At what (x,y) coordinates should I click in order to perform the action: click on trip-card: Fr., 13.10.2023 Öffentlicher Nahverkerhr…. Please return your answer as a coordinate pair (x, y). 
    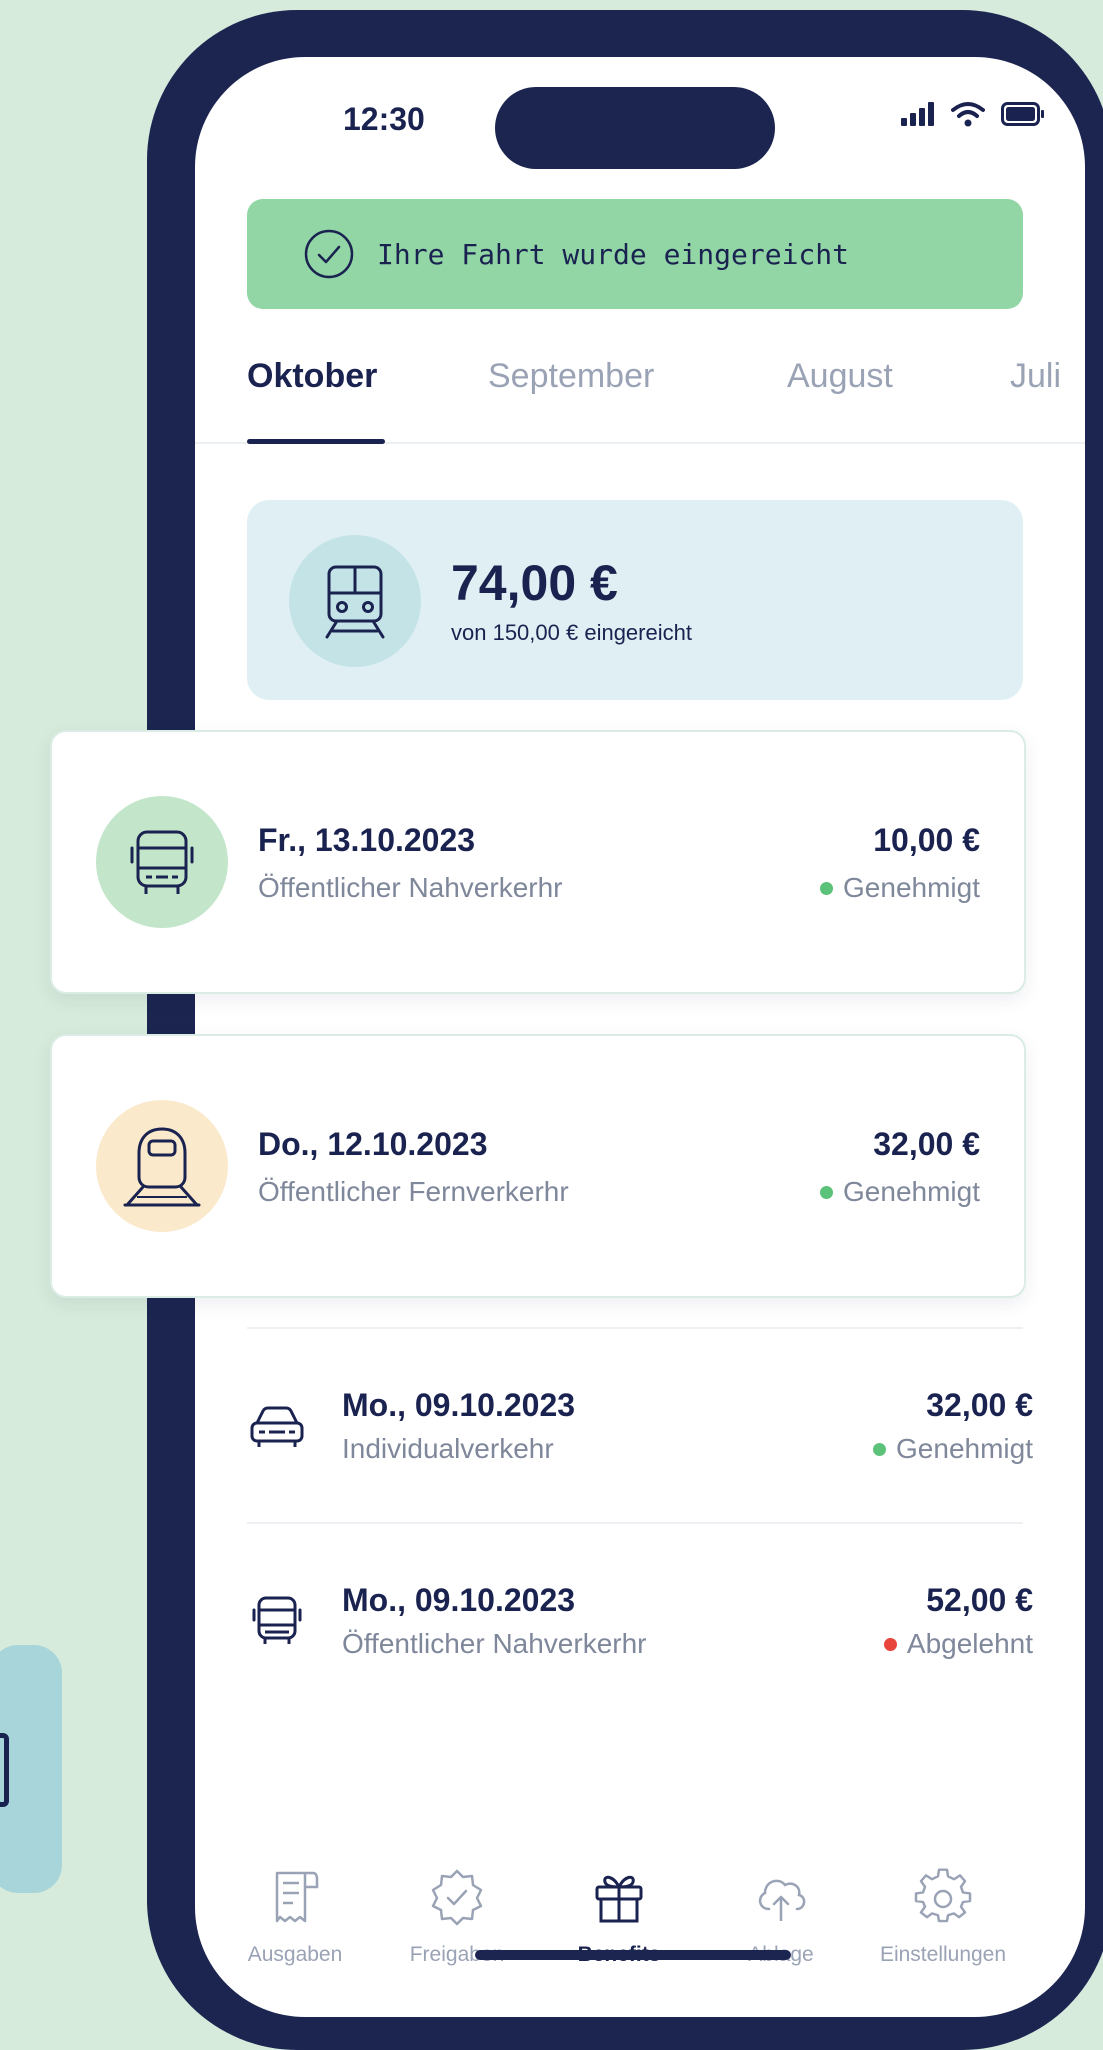
    Looking at the image, I should click on (538, 862).